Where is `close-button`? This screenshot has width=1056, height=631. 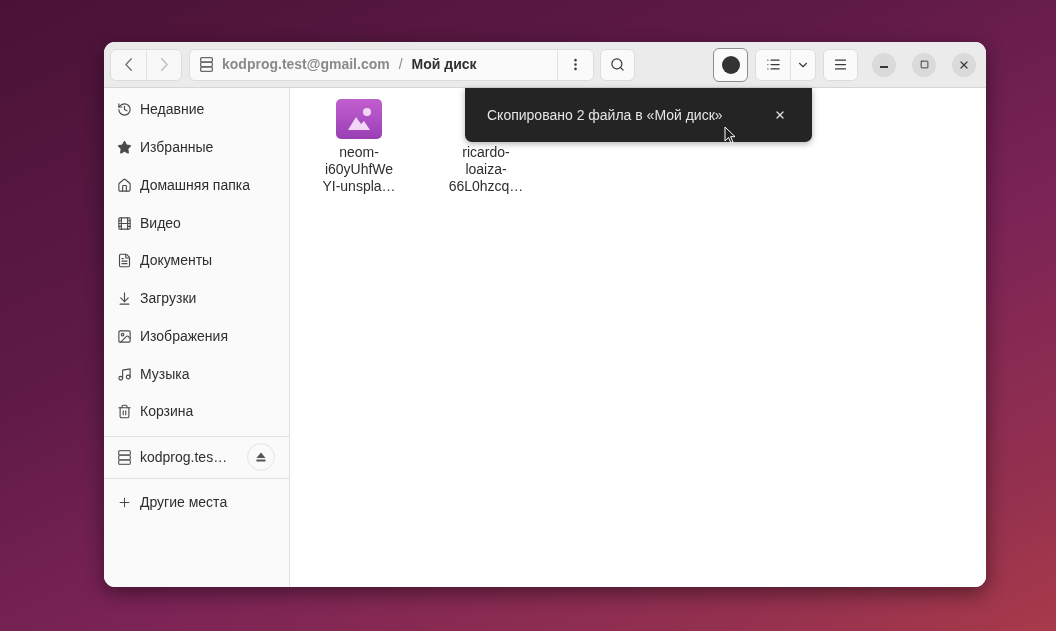
close-button is located at coordinates (964, 64).